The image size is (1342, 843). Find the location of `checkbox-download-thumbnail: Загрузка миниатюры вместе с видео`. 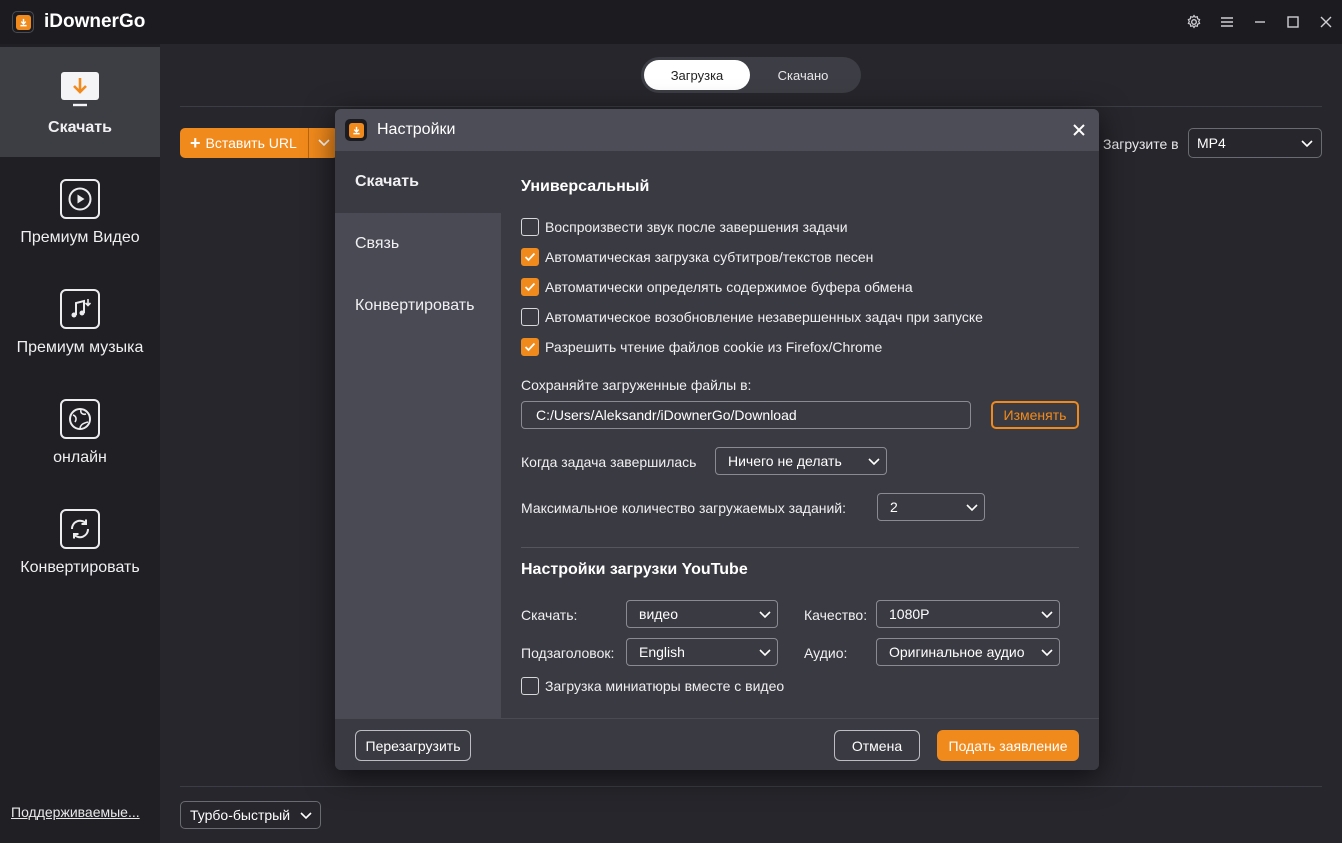

checkbox-download-thumbnail: Загрузка миниатюры вместе с видео is located at coordinates (652, 686).